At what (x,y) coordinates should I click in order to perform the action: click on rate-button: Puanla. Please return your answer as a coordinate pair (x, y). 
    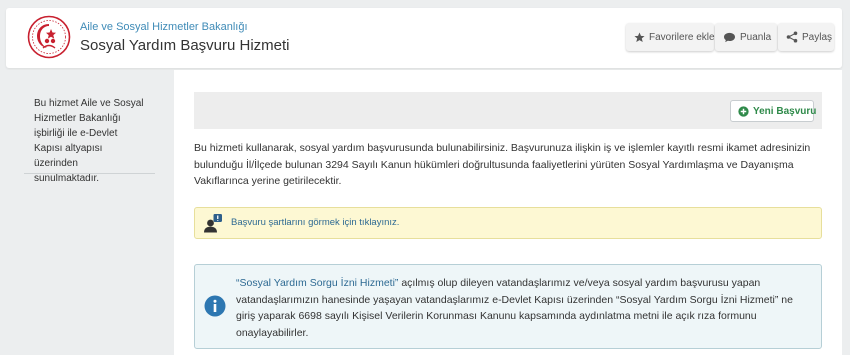
    Looking at the image, I should click on (746, 37).